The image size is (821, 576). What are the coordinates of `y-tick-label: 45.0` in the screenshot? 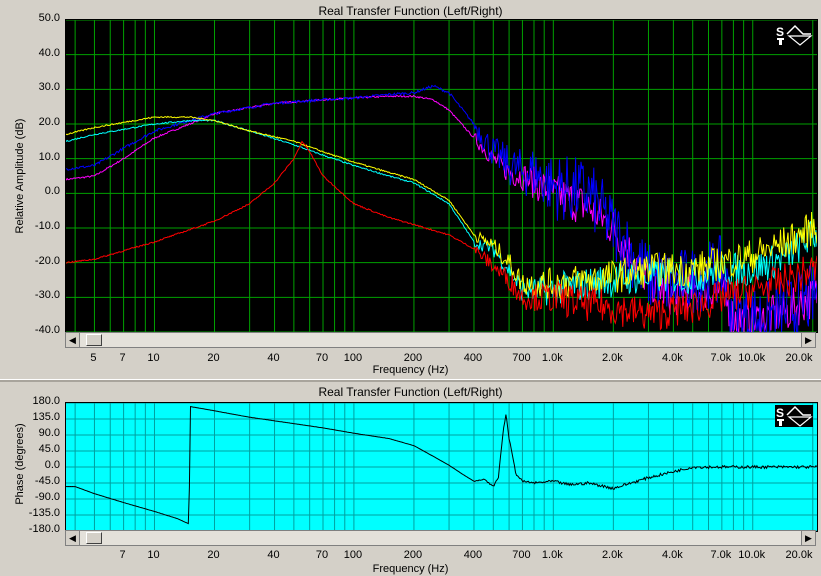 It's located at (49, 449).